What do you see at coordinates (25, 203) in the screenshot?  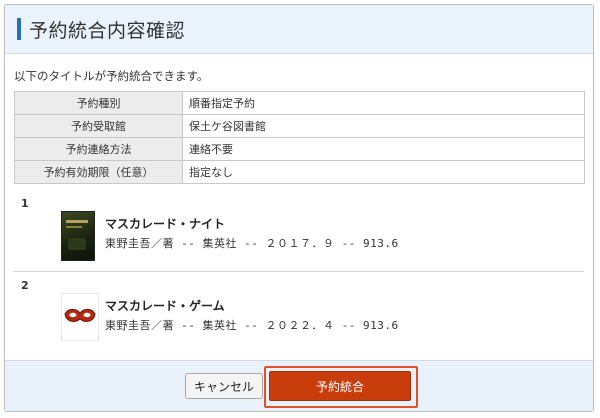 I see `item-number: 1` at bounding box center [25, 203].